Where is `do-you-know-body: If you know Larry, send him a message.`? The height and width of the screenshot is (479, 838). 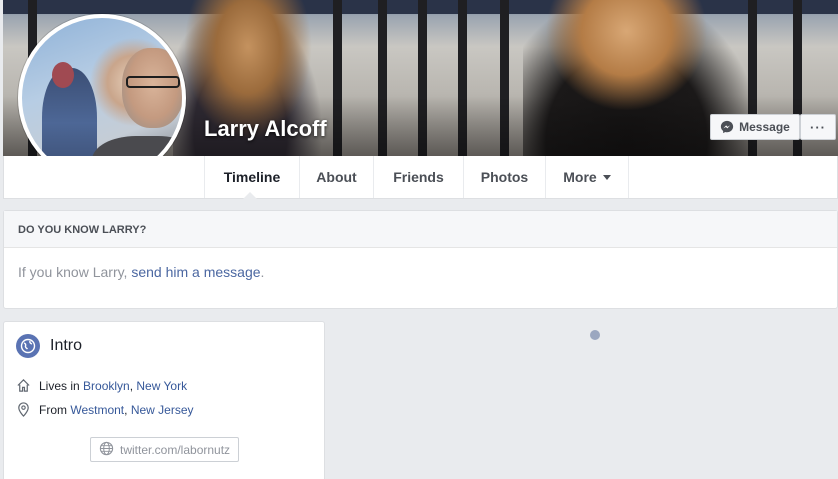 do-you-know-body: If you know Larry, send him a message. is located at coordinates (141, 272).